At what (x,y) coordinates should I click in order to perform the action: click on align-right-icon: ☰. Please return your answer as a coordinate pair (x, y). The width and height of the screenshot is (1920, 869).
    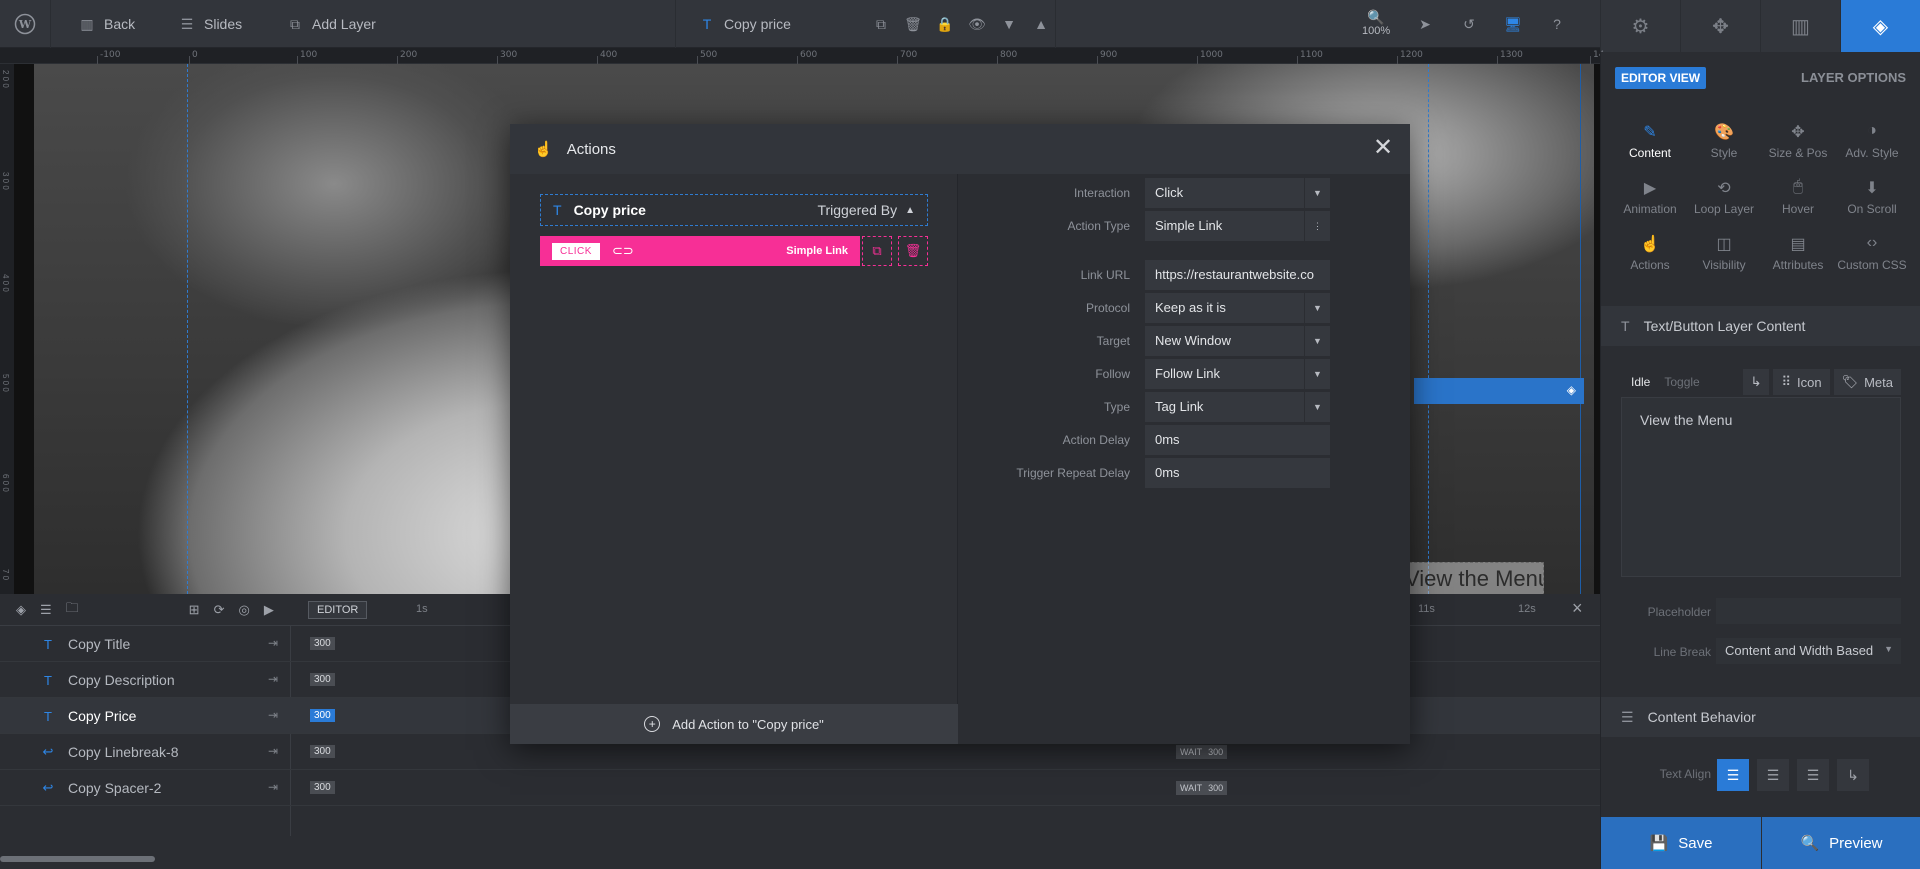
    Looking at the image, I should click on (1813, 774).